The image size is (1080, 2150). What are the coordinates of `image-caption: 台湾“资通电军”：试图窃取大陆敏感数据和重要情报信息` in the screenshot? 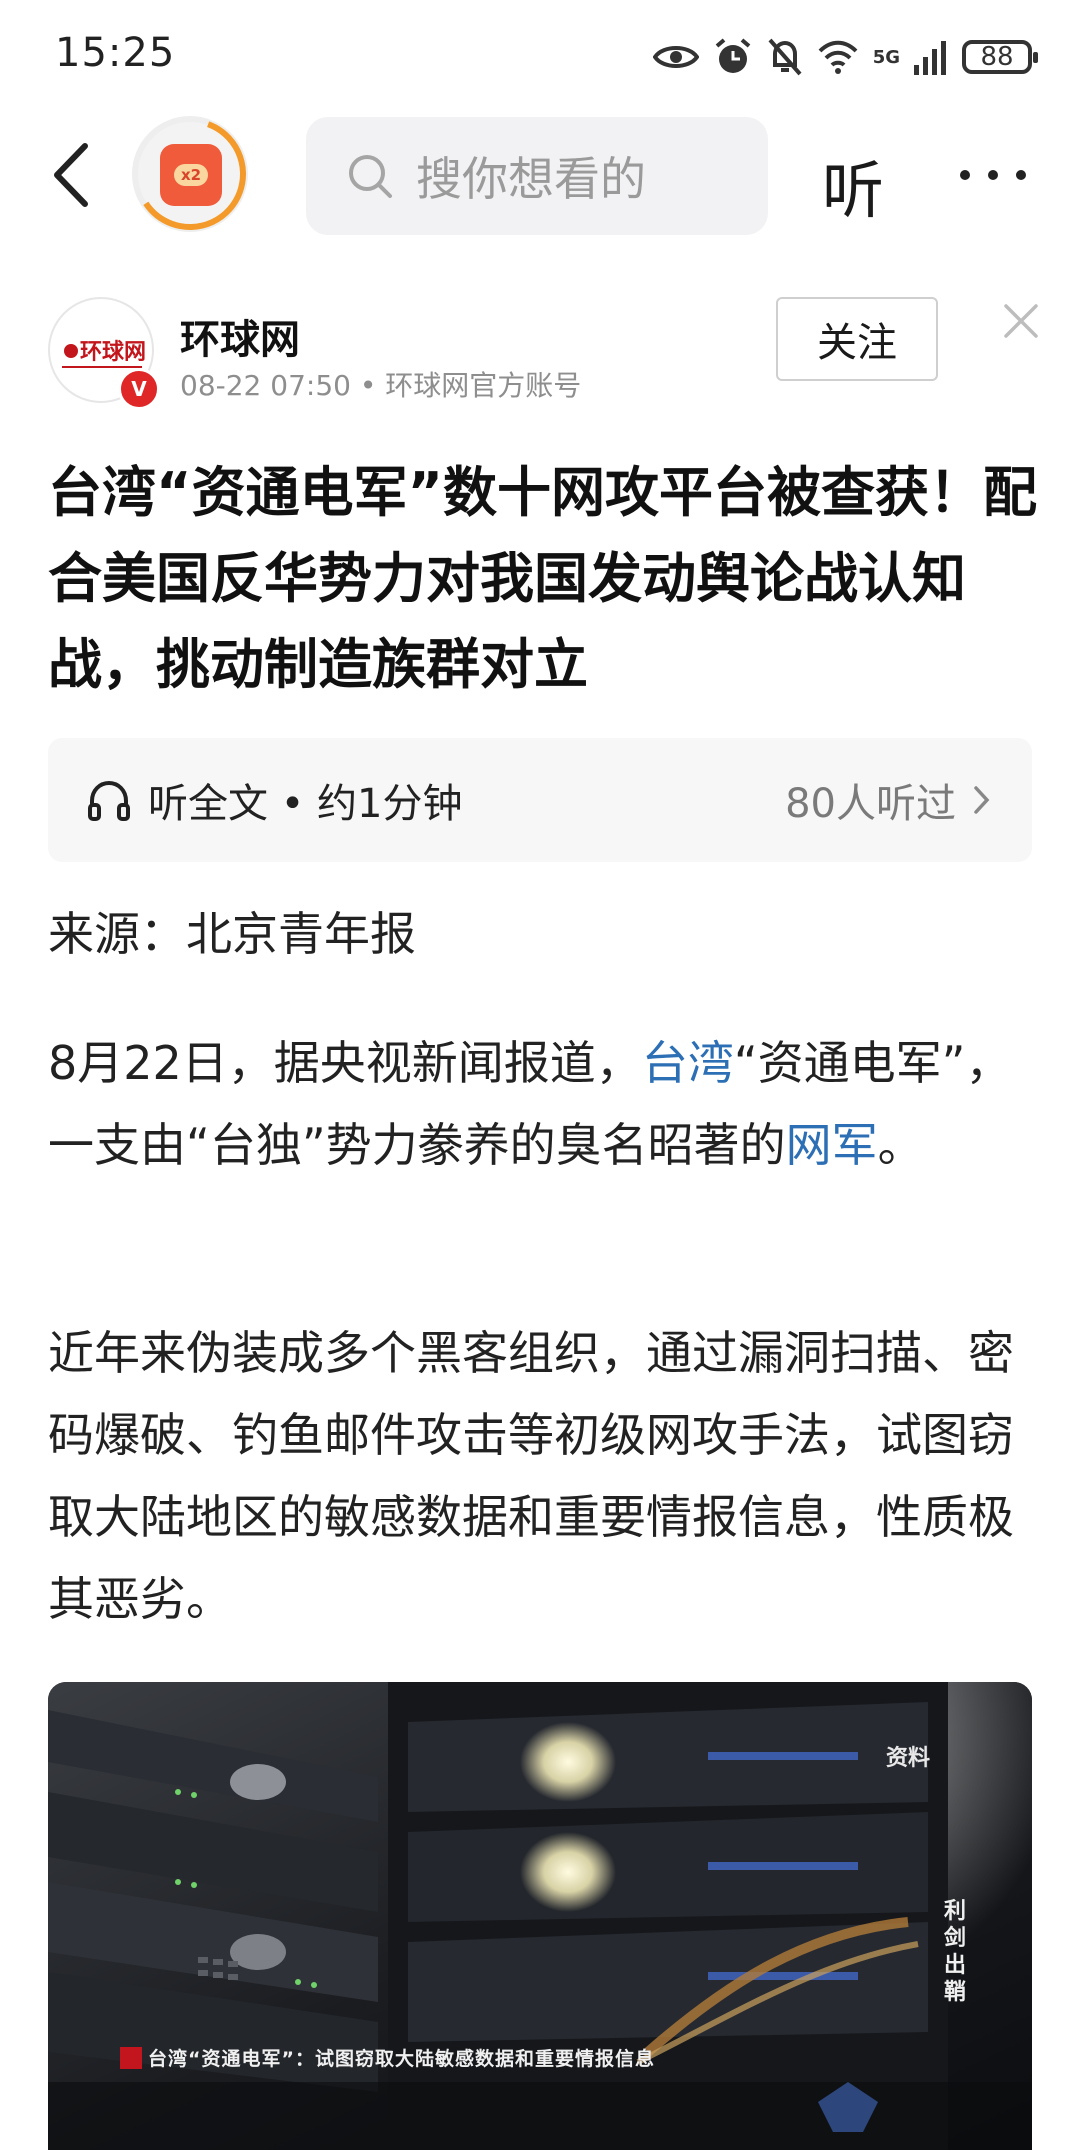 It's located at (401, 2059).